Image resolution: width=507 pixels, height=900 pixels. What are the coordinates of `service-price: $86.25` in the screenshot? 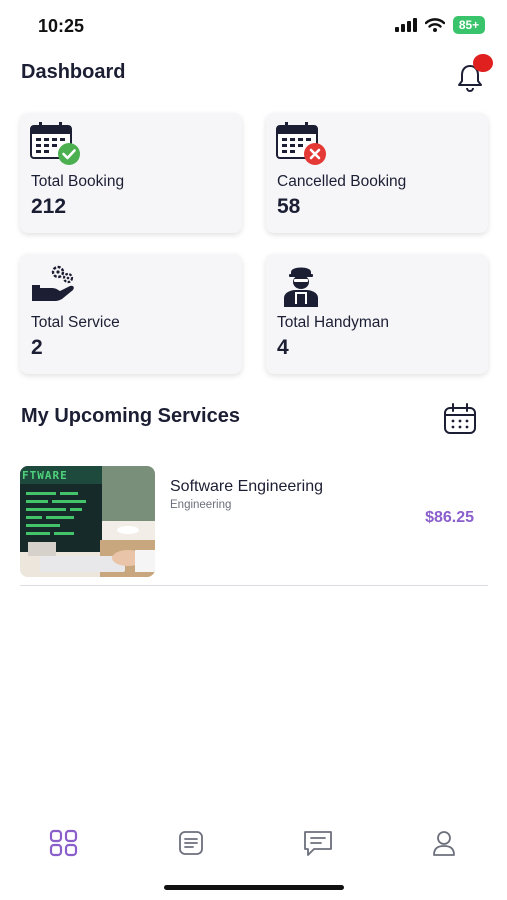 It's located at (449, 517).